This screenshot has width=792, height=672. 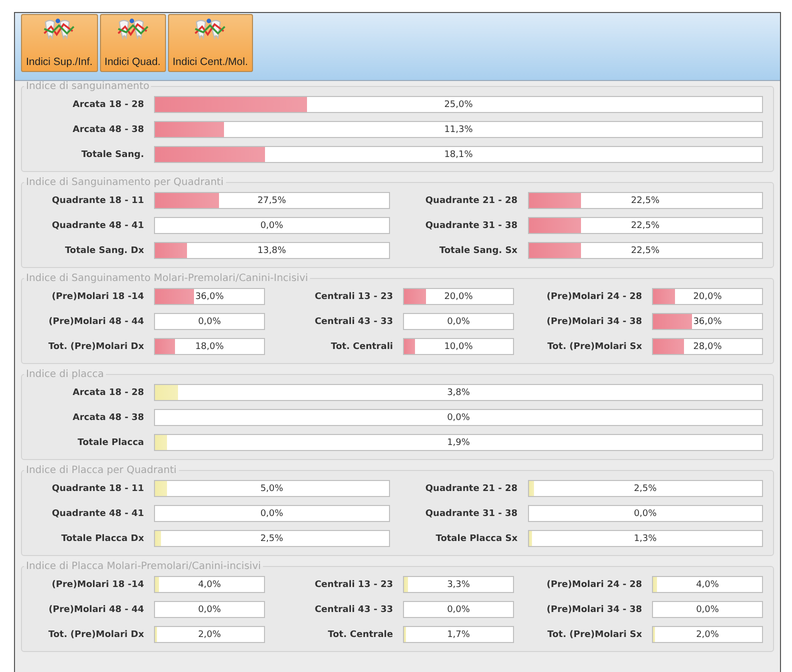 What do you see at coordinates (104, 251) in the screenshot?
I see `row-label: Totale Sang. Dx` at bounding box center [104, 251].